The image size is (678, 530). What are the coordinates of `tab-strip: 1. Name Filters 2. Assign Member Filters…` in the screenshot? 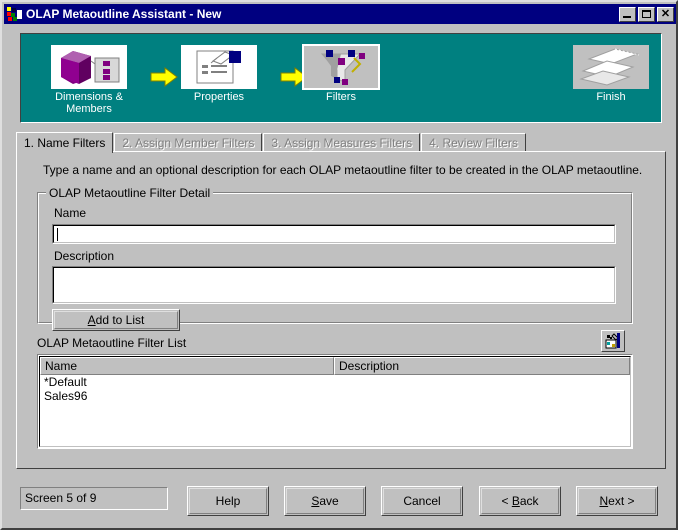 It's located at (341, 142).